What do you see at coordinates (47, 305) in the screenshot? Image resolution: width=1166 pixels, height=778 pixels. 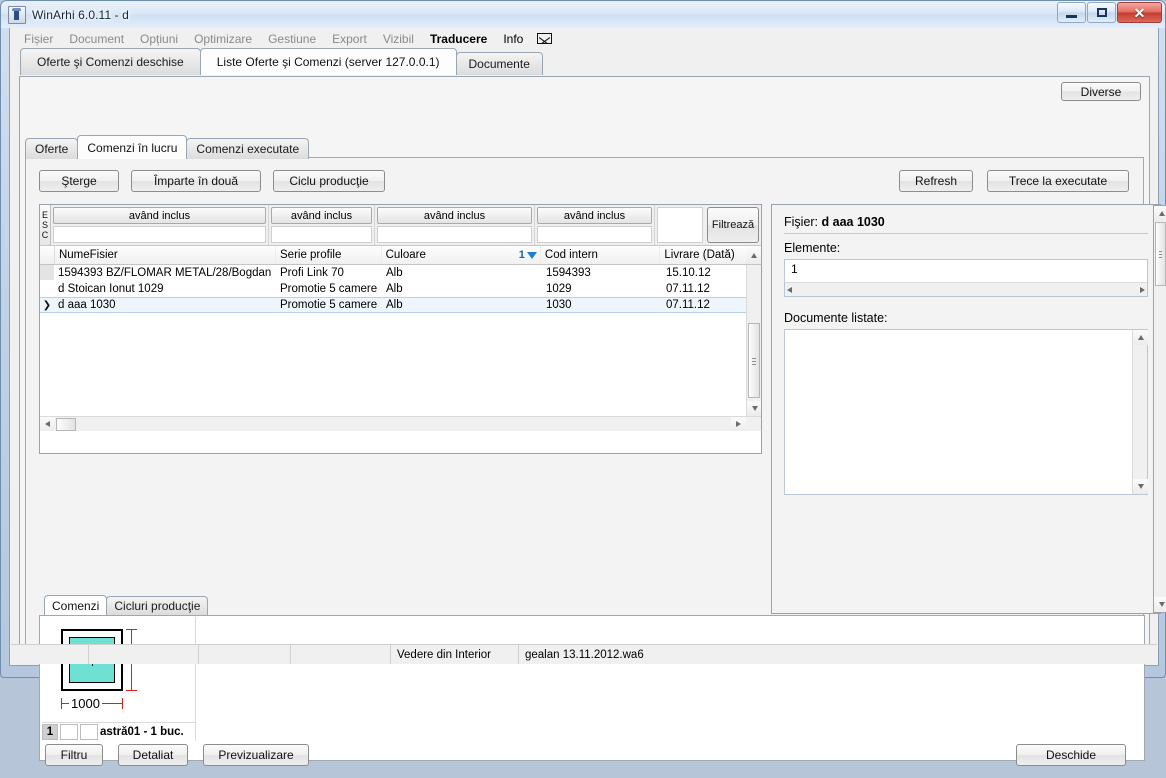 I see `row-indicator: ❯` at bounding box center [47, 305].